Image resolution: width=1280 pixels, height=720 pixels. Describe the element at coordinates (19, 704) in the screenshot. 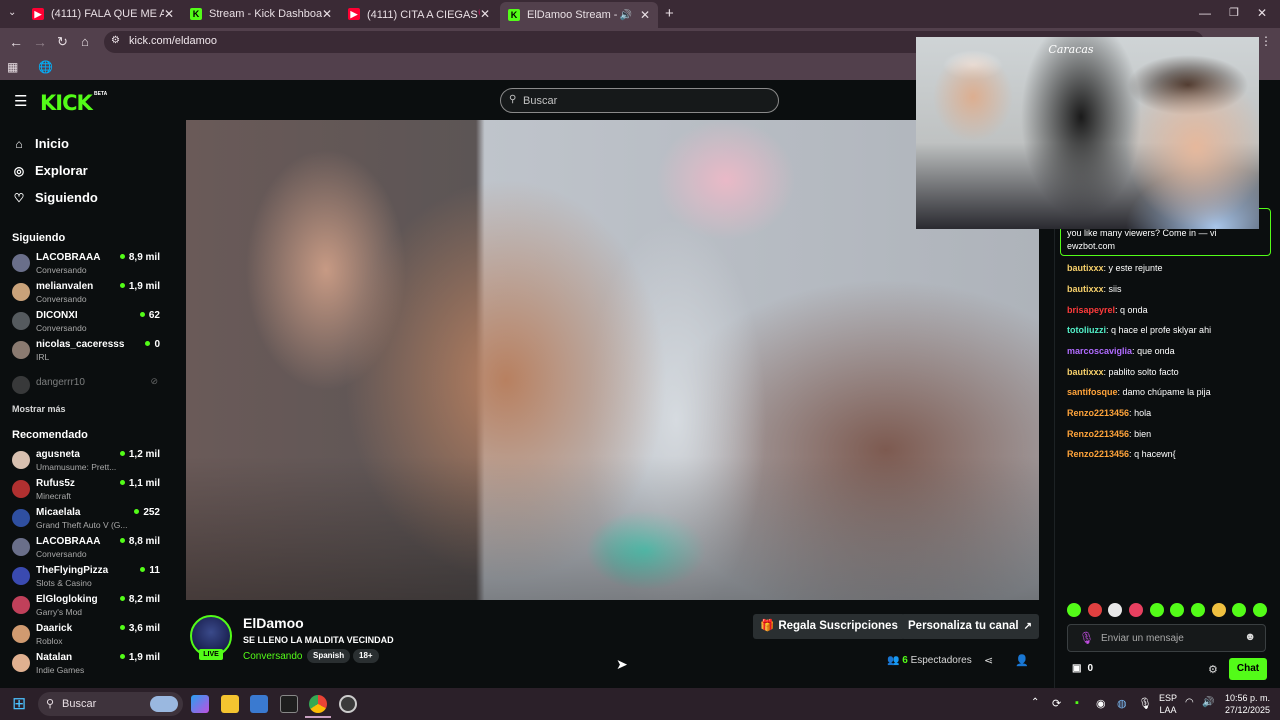

I see `windows-start-icon: ⊞` at that location.